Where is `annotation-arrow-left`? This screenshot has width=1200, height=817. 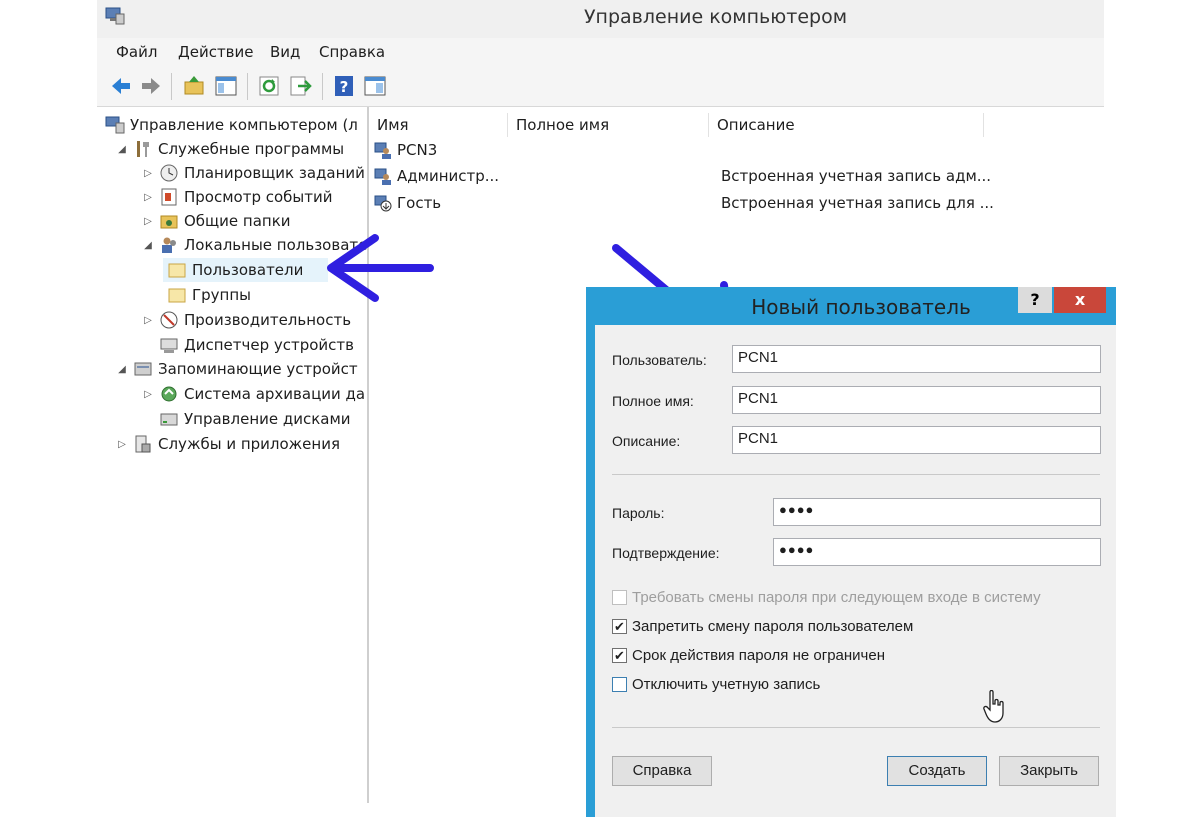
annotation-arrow-left is located at coordinates (380, 268).